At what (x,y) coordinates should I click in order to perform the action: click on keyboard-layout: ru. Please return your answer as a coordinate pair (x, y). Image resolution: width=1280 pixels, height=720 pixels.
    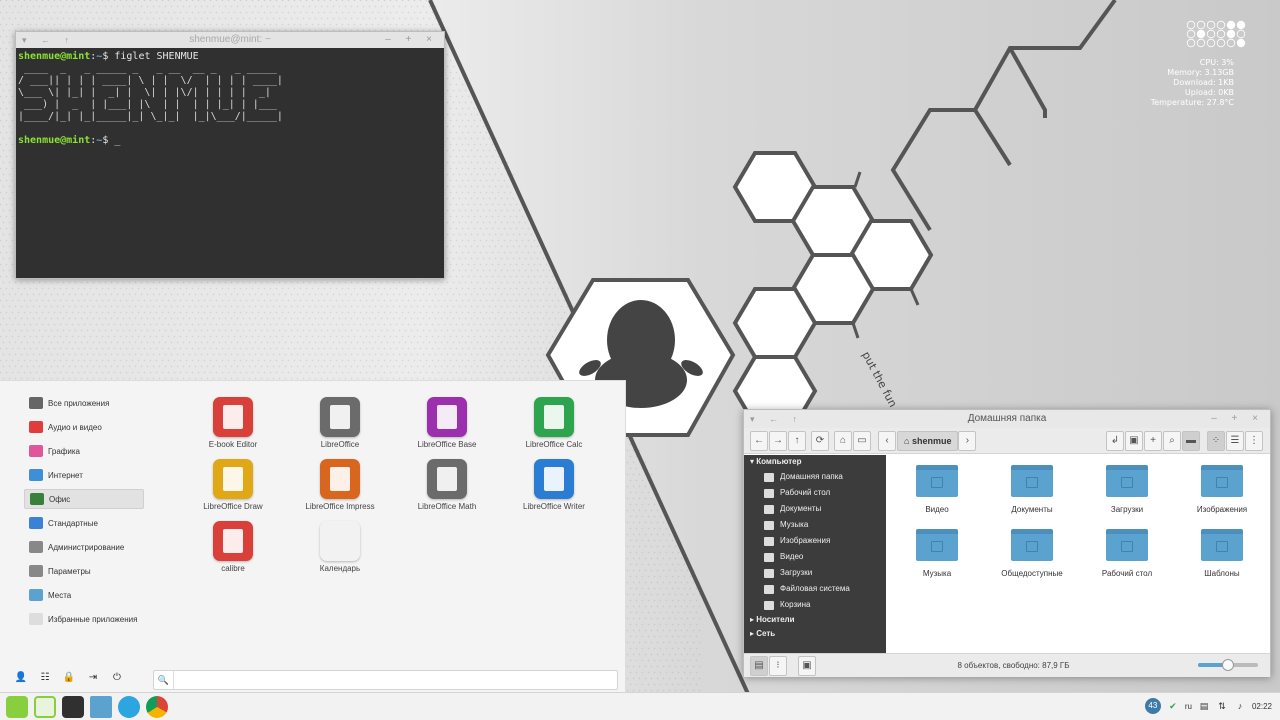
    Looking at the image, I should click on (1188, 706).